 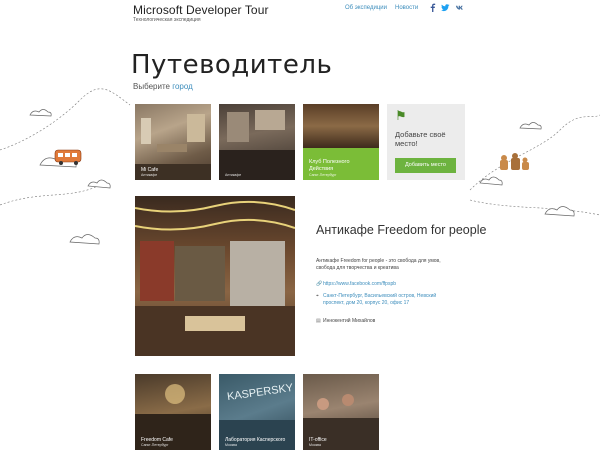 I want to click on feature-link: https://www.facebook.com/ffpspb, so click(x=382, y=284).